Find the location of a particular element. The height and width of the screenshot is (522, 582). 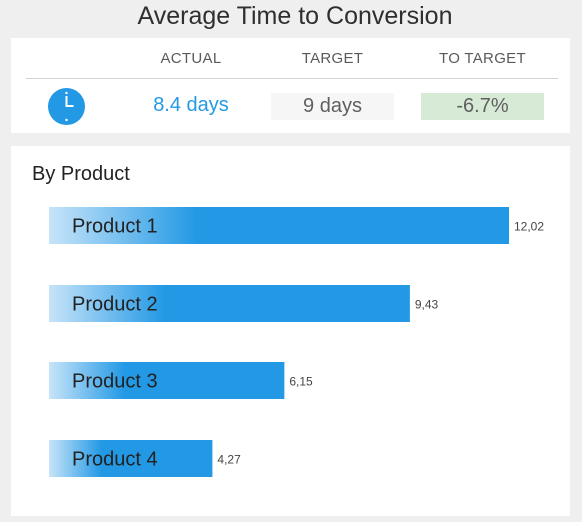

kpi-divider is located at coordinates (292, 78).